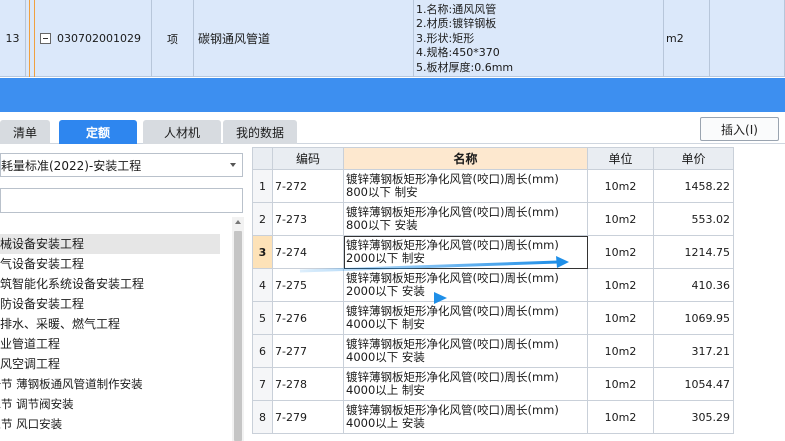  Describe the element at coordinates (238, 222) in the screenshot. I see `scroll-up-icon` at that location.